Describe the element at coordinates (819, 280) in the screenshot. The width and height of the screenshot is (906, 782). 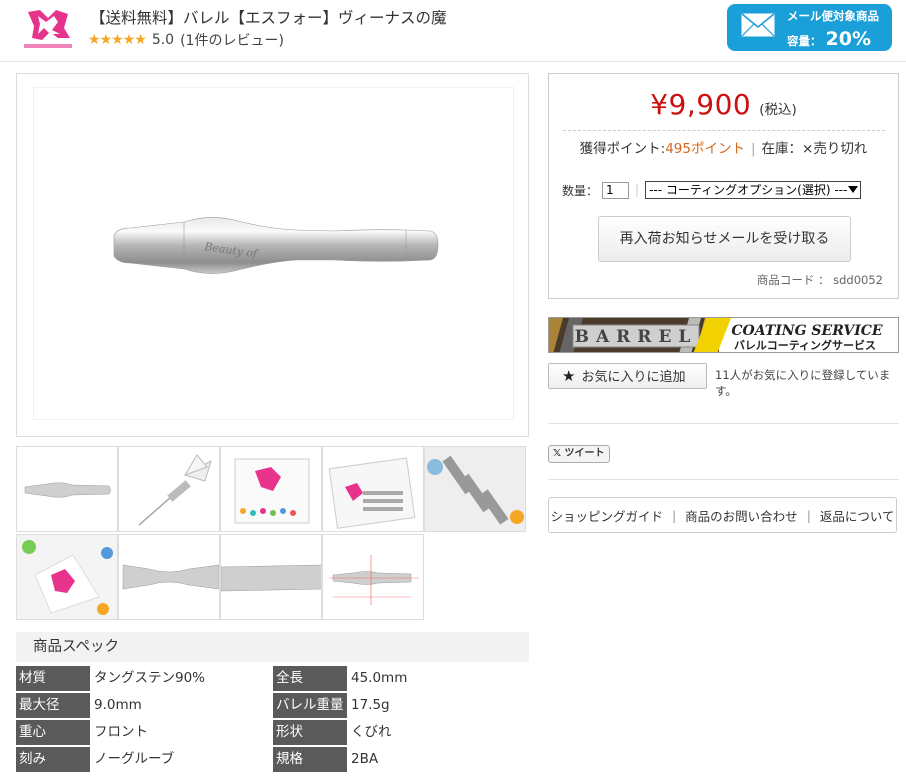
I see `product-code: 商品コード ： sdd0052` at that location.